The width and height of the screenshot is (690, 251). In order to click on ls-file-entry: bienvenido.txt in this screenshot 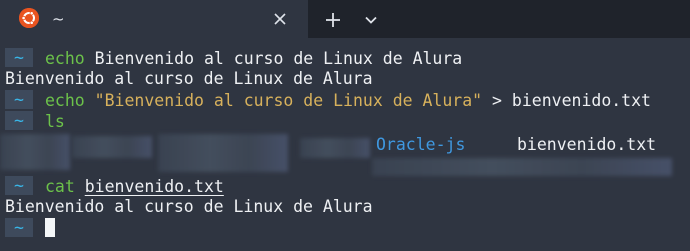, I will do `click(587, 144)`.